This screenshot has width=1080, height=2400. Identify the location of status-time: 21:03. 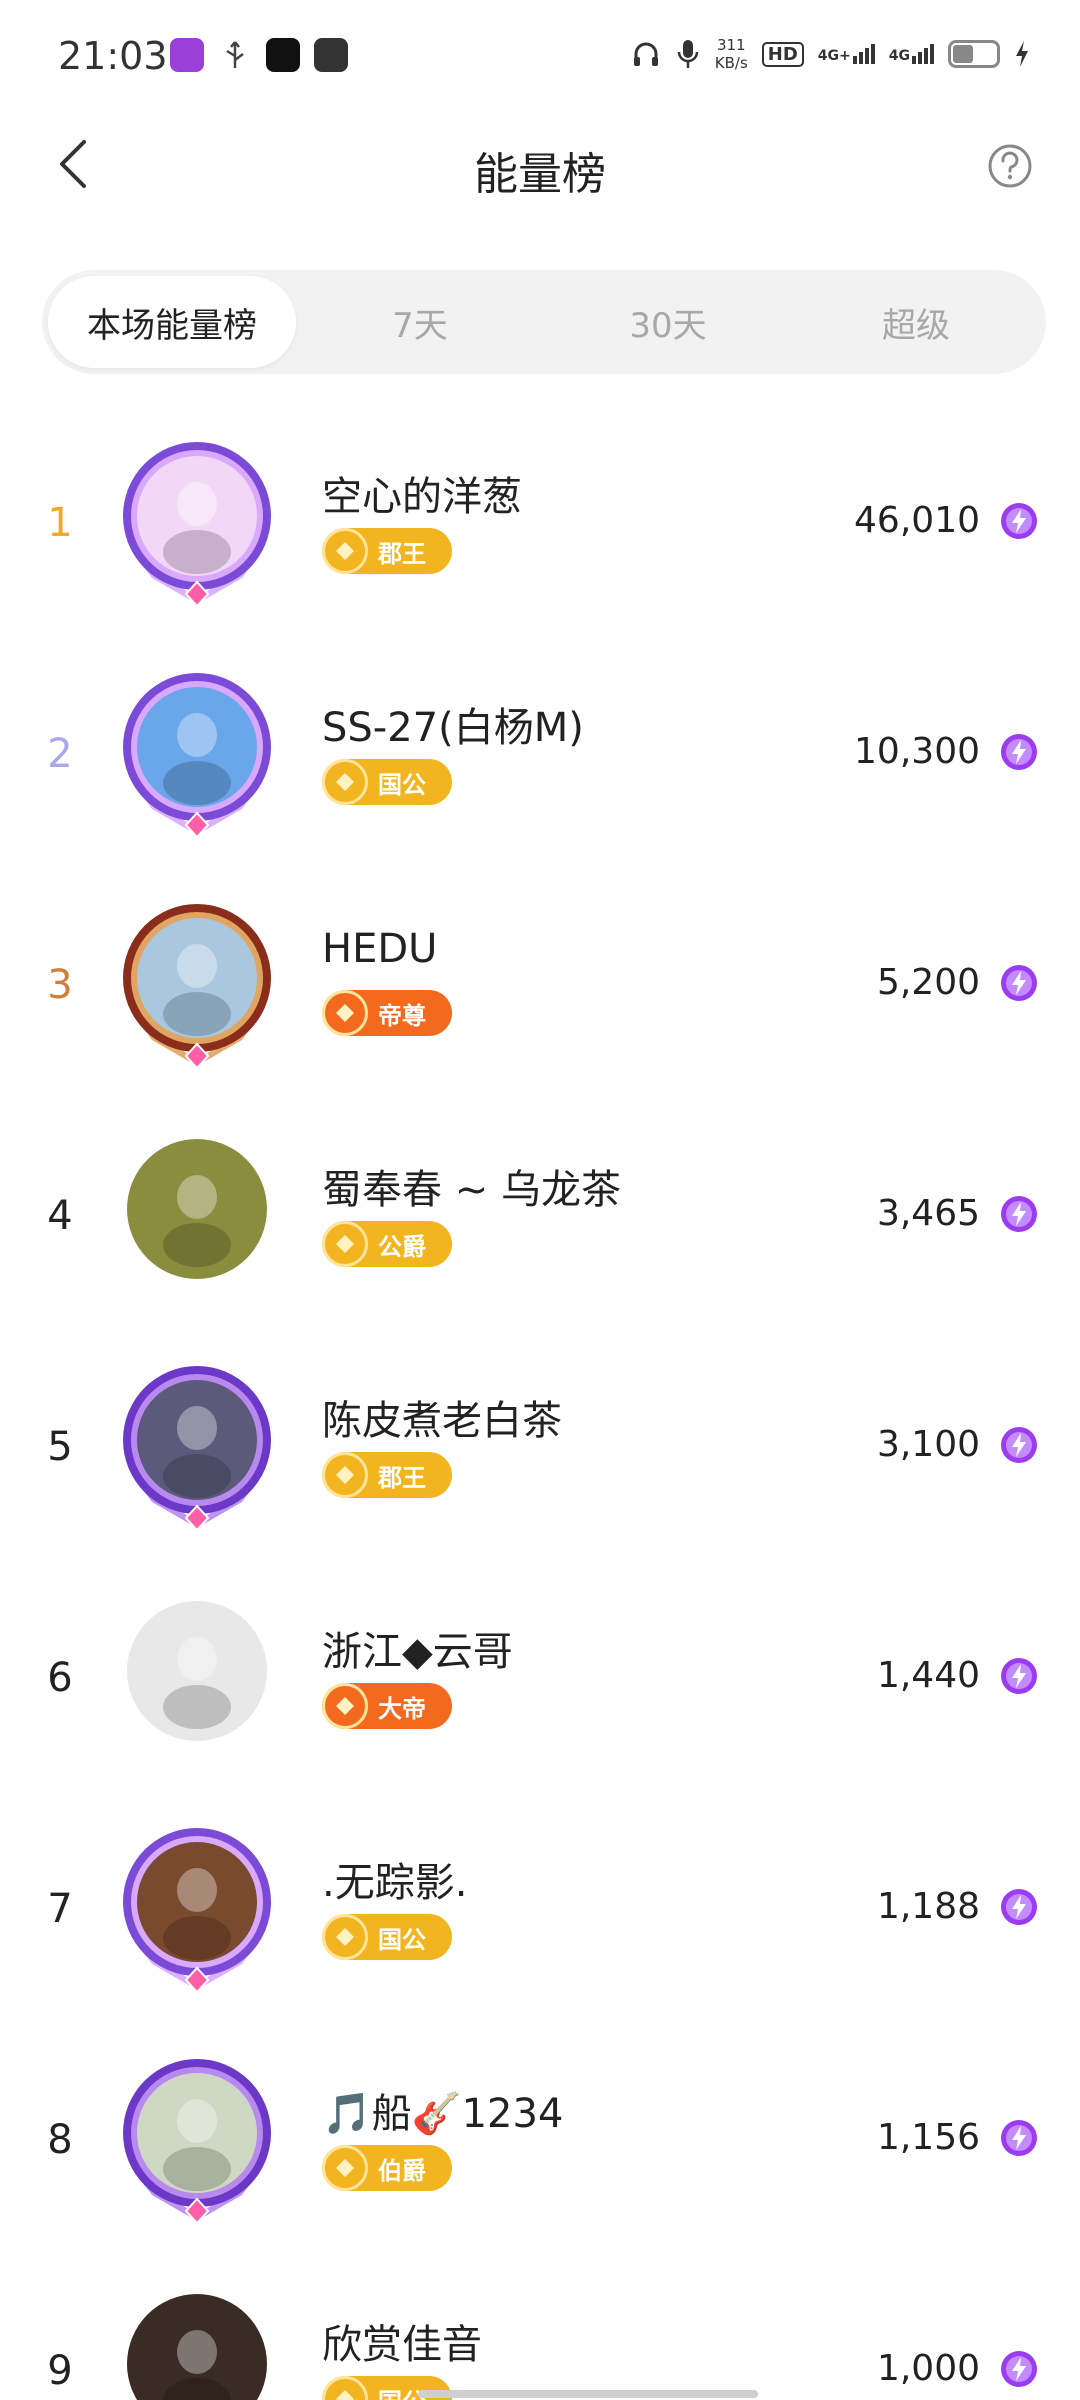
(113, 56).